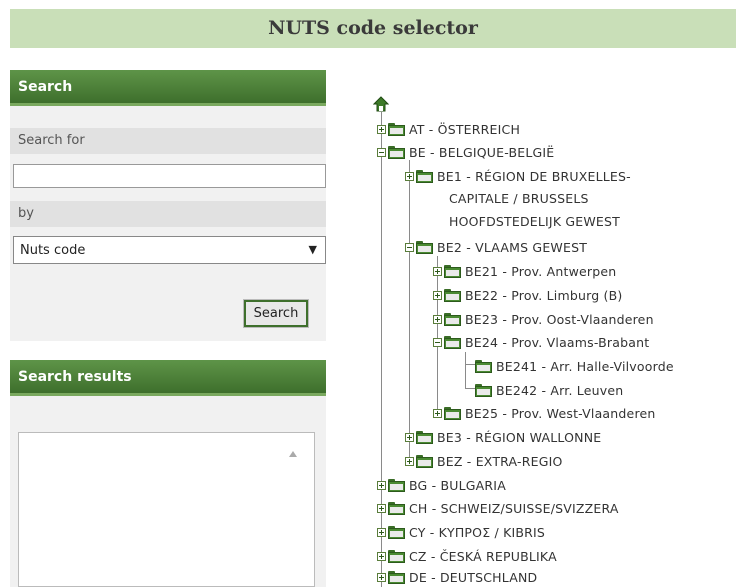 This screenshot has width=736, height=587. I want to click on tree-node-be242: BE242 - Arr. Leuven, so click(549, 390).